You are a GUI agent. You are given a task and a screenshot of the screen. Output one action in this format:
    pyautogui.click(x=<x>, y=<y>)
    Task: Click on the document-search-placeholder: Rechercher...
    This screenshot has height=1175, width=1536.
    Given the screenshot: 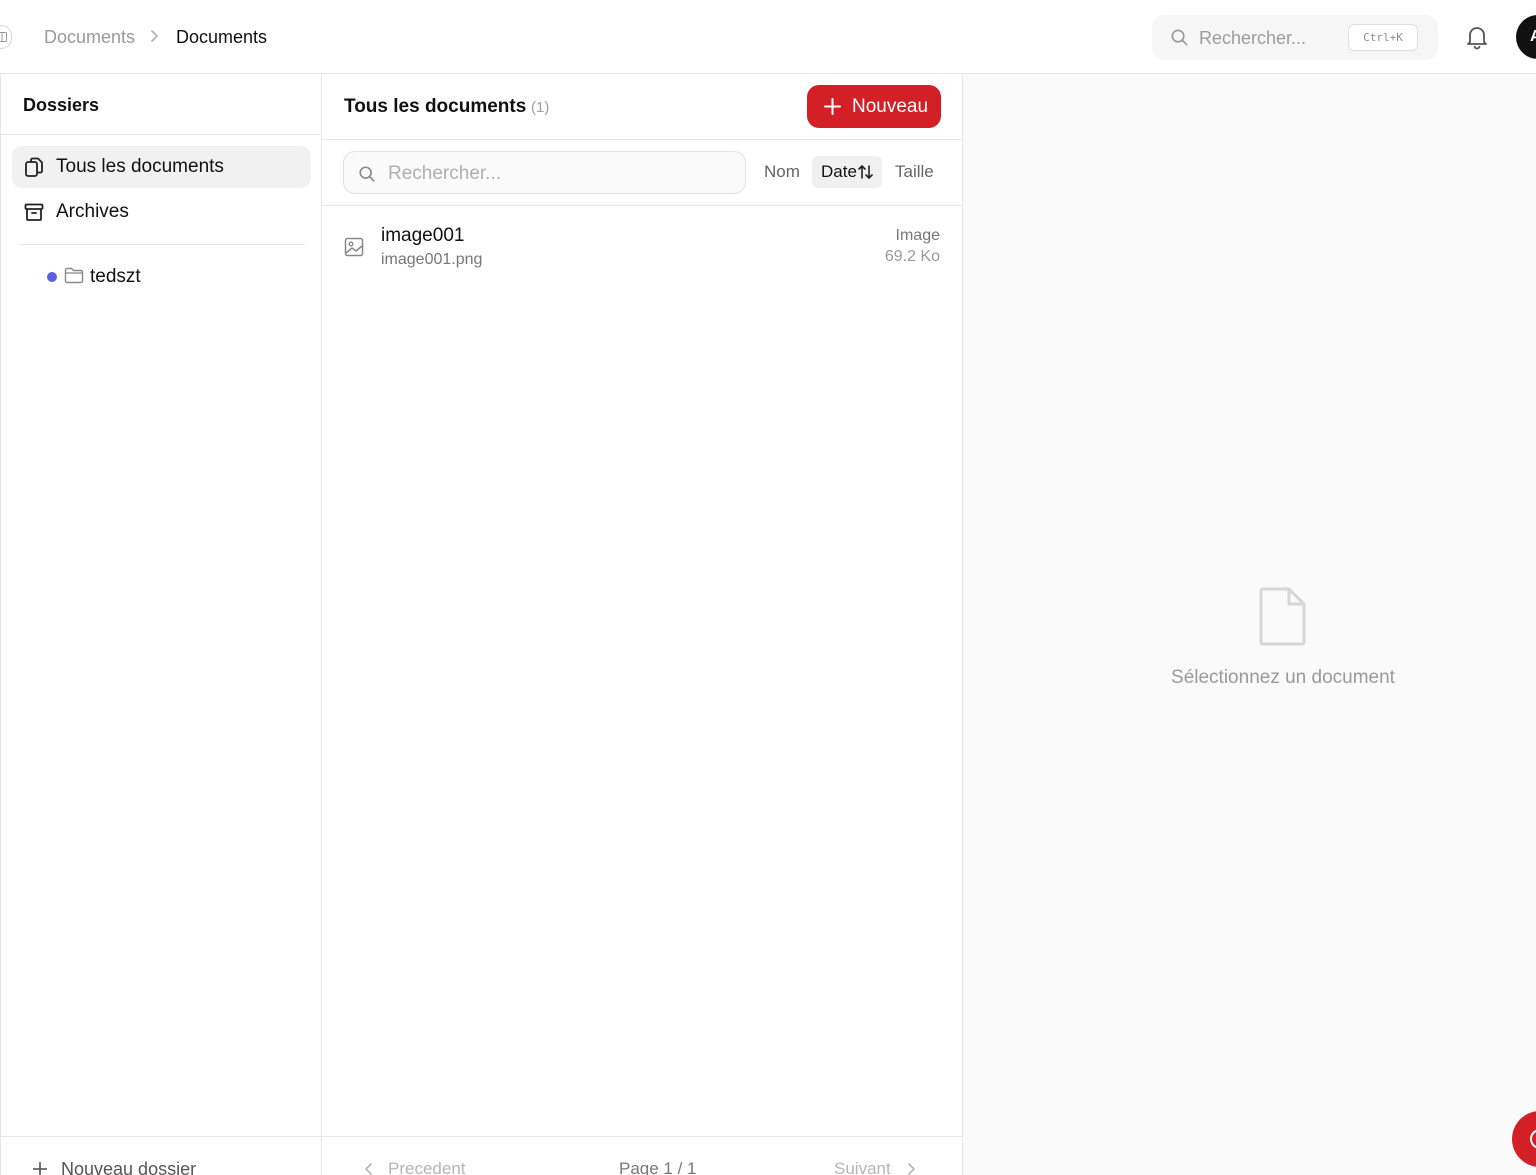 What is the action you would take?
    pyautogui.click(x=444, y=173)
    